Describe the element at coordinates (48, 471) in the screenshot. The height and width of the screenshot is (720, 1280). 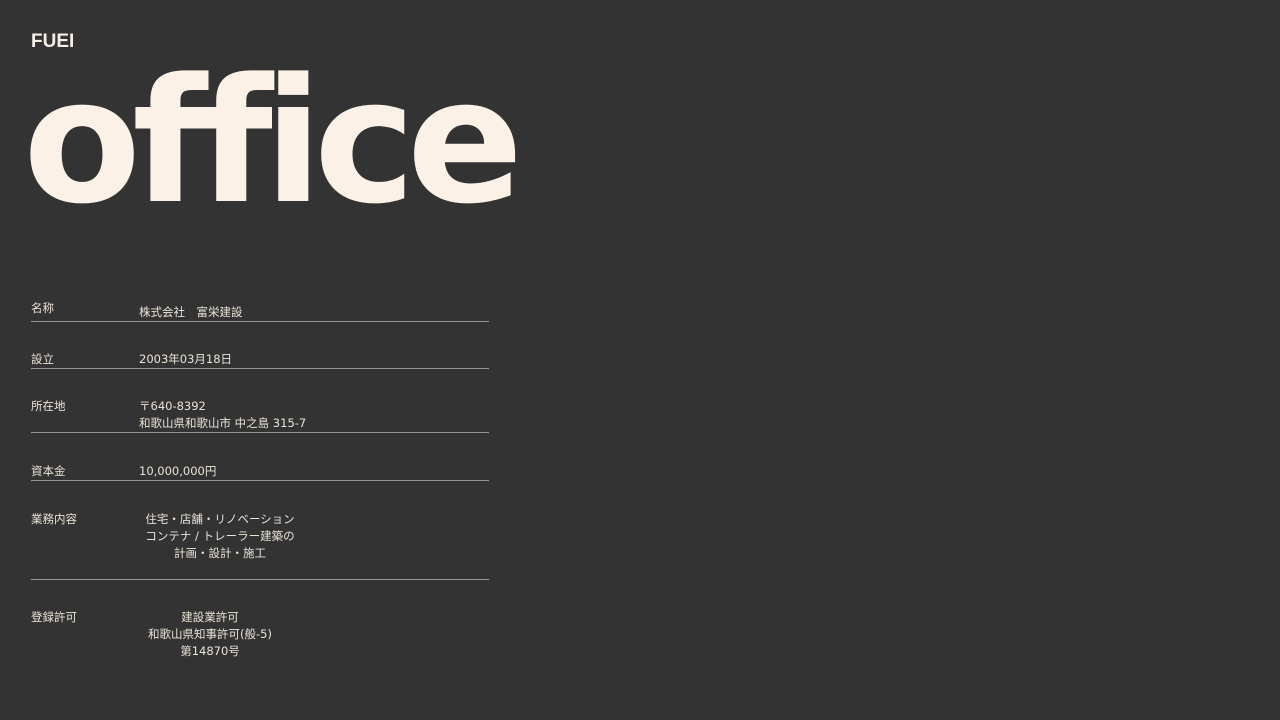
I see `info-label: 資本金` at that location.